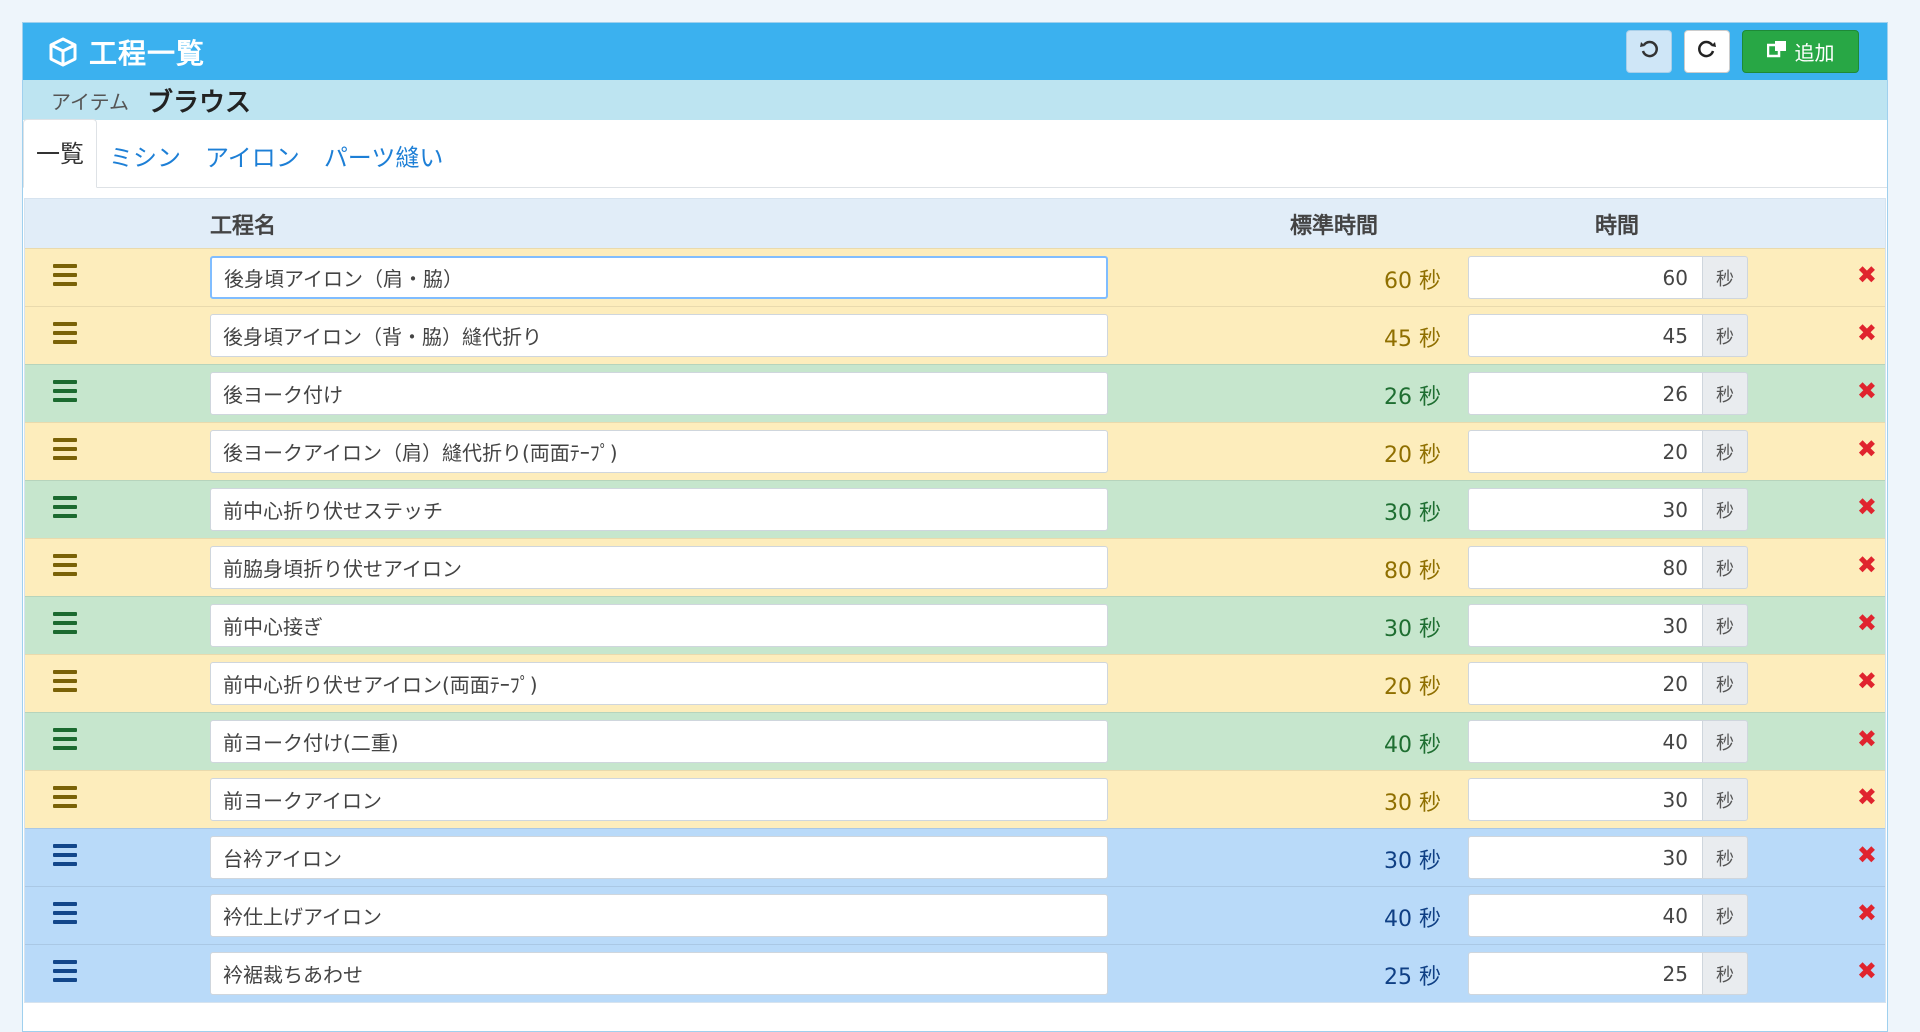  I want to click on standard-time-value: 80 秒, so click(1412, 571).